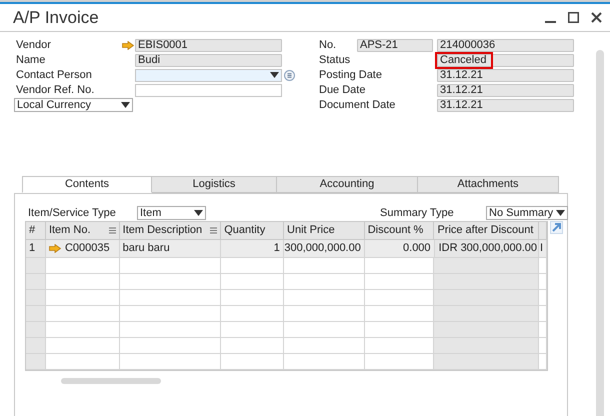 The height and width of the screenshot is (416, 610). Describe the element at coordinates (505, 45) in the screenshot. I see `field-value: 214000036` at that location.